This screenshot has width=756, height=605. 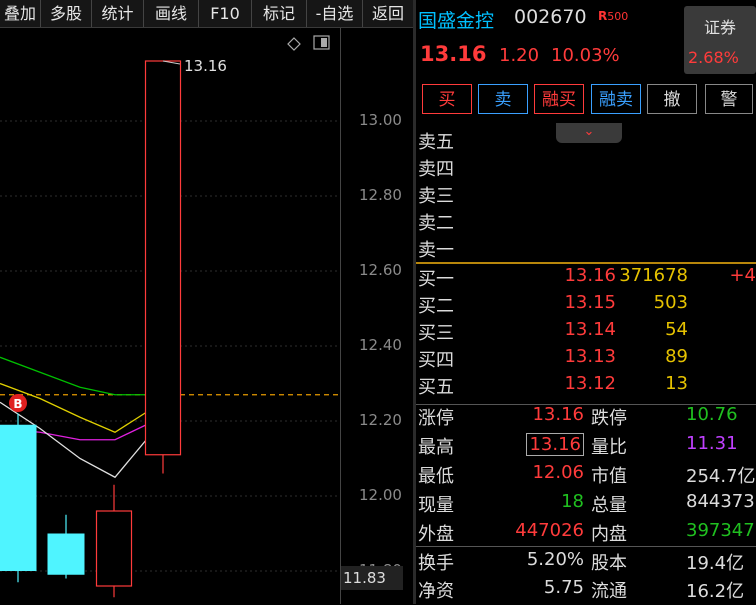 What do you see at coordinates (590, 356) in the screenshot?
I see `bid-price: 13.13` at bounding box center [590, 356].